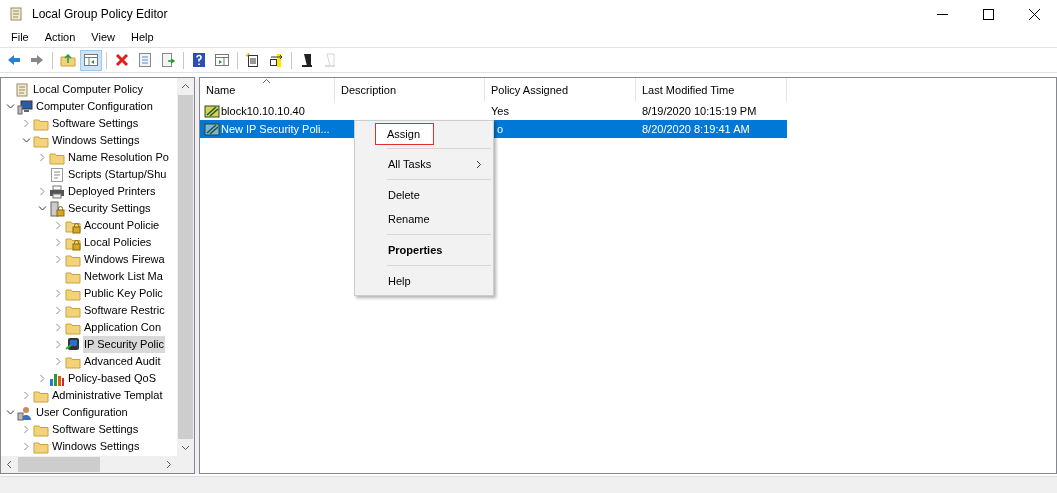 This screenshot has width=1057, height=493. Describe the element at coordinates (500, 111) in the screenshot. I see `table-cell: Yes` at that location.